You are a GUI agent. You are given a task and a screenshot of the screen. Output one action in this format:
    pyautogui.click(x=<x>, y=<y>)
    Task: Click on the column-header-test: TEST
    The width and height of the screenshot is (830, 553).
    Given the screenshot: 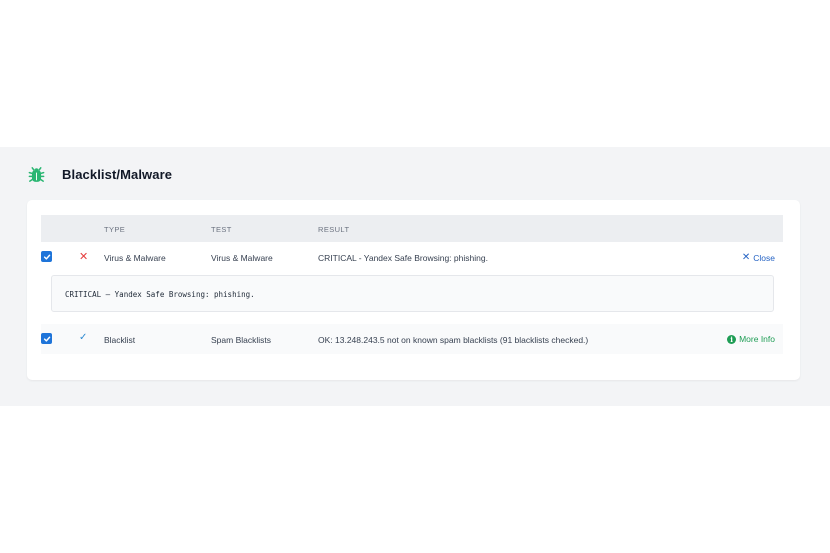 What is the action you would take?
    pyautogui.click(x=221, y=229)
    